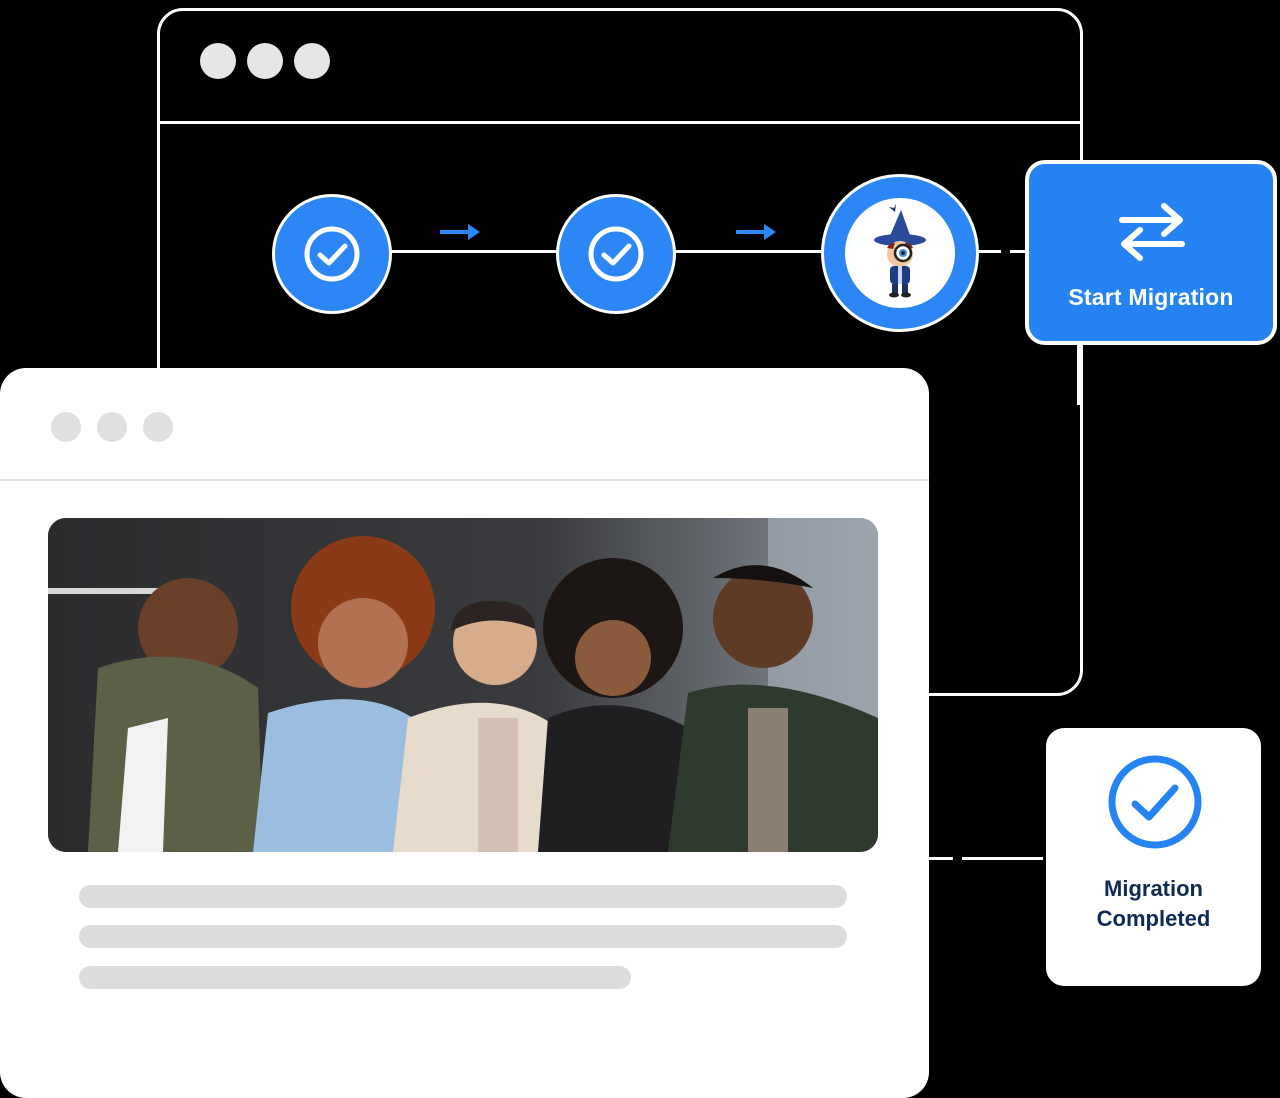 This screenshot has width=1280, height=1098. What do you see at coordinates (1153, 904) in the screenshot?
I see `migration-completed-label: Migration Completed` at bounding box center [1153, 904].